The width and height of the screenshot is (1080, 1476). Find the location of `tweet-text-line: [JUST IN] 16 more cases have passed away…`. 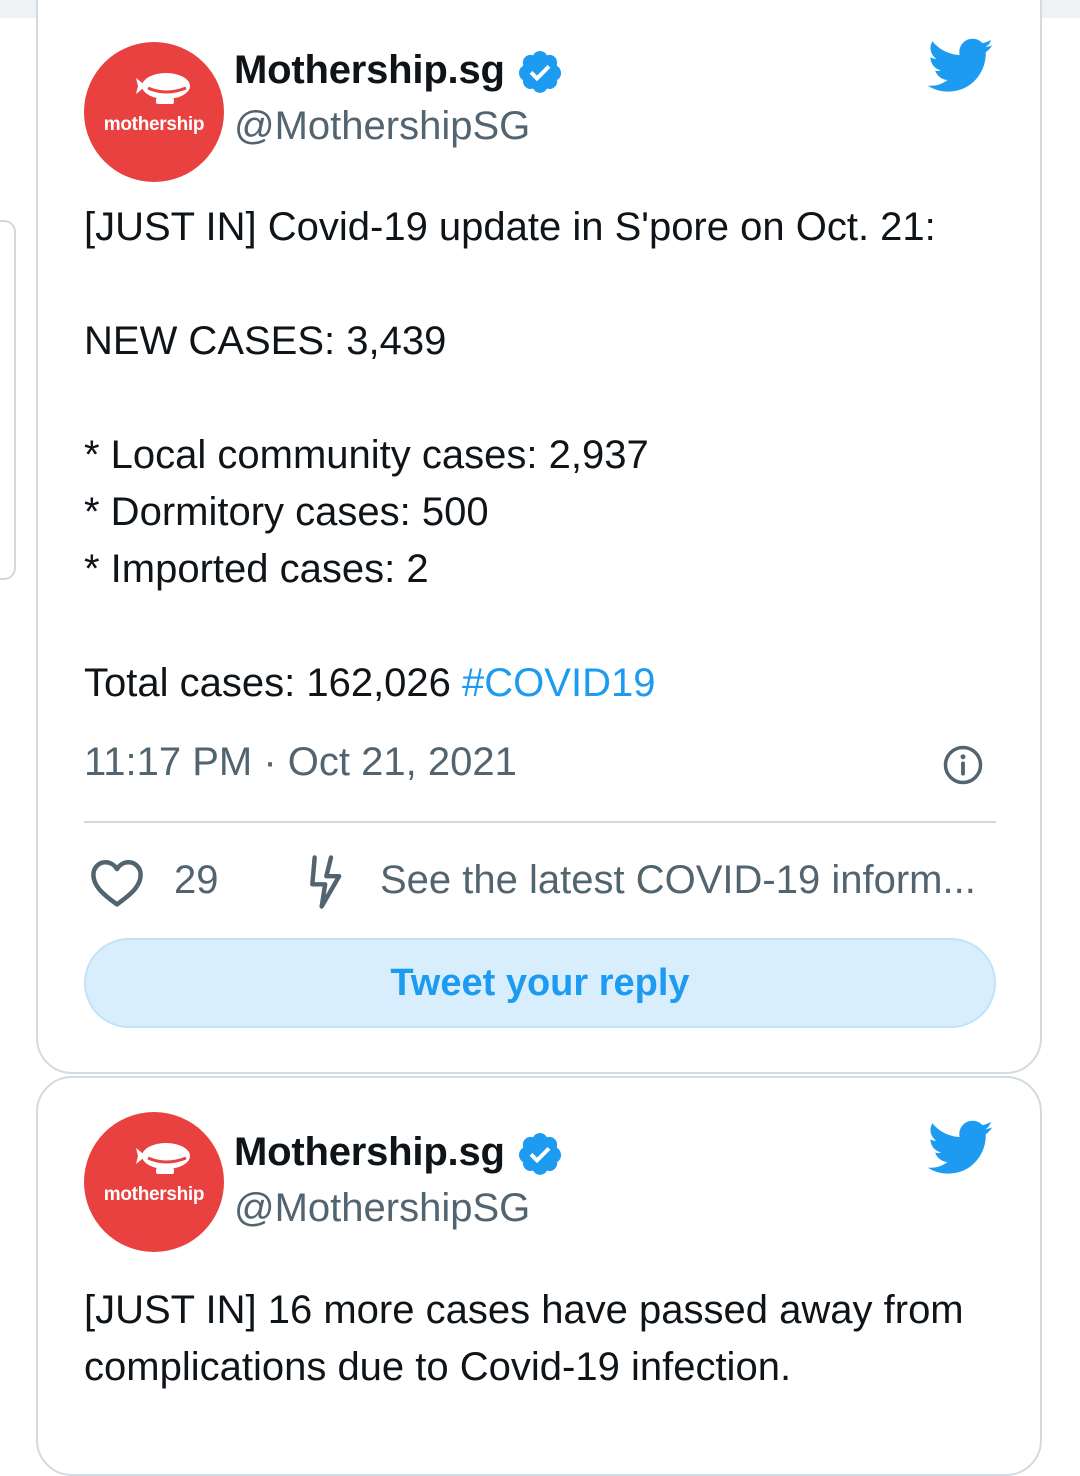

tweet-text-line: [JUST IN] 16 more cases have passed away… is located at coordinates (524, 1310).